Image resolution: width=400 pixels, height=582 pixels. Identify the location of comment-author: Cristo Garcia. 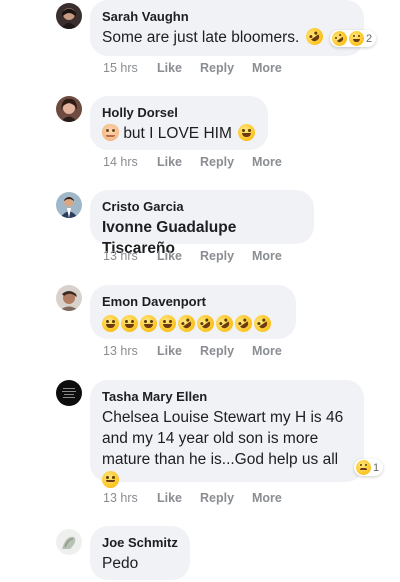
(202, 206).